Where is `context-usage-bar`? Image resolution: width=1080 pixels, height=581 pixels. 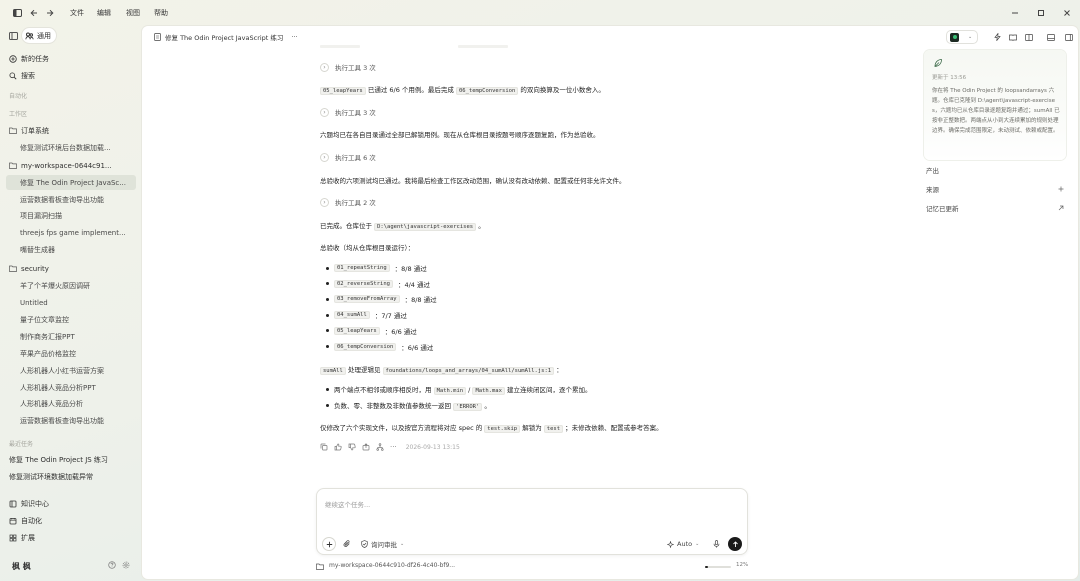 context-usage-bar is located at coordinates (718, 567).